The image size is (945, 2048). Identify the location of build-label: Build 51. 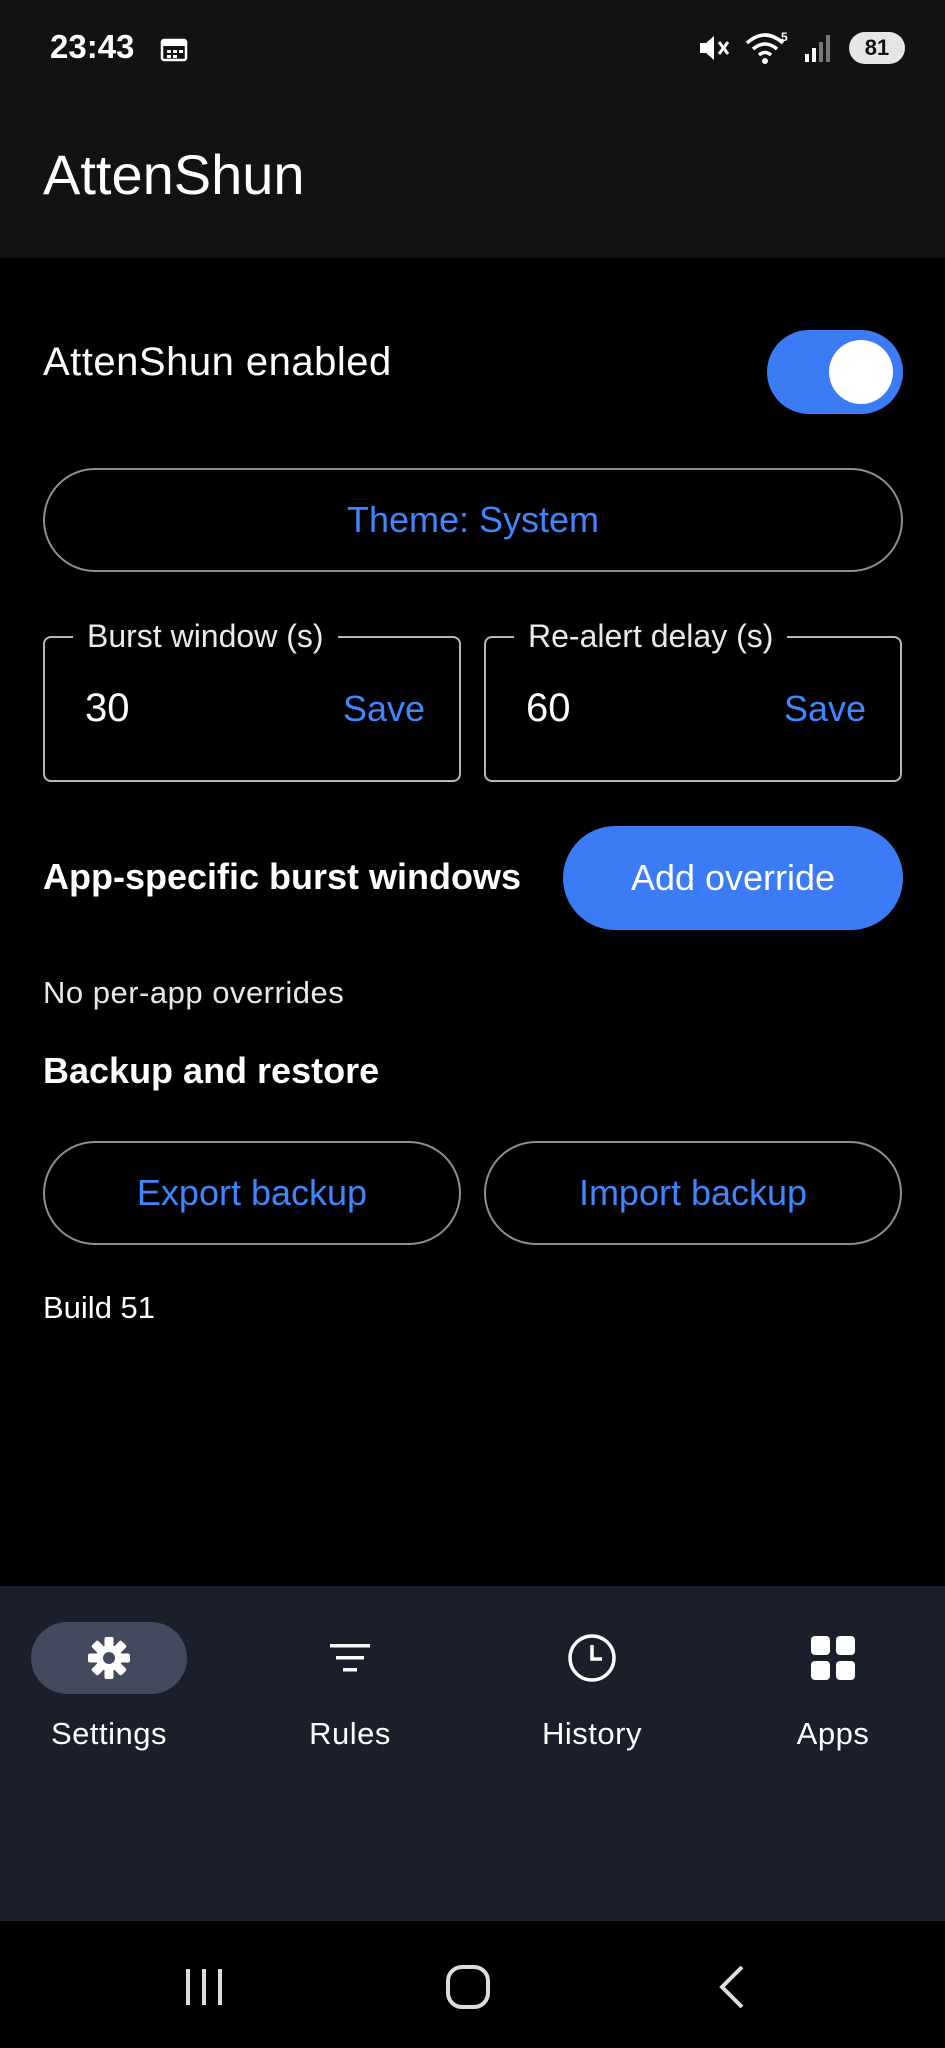
(99, 1307).